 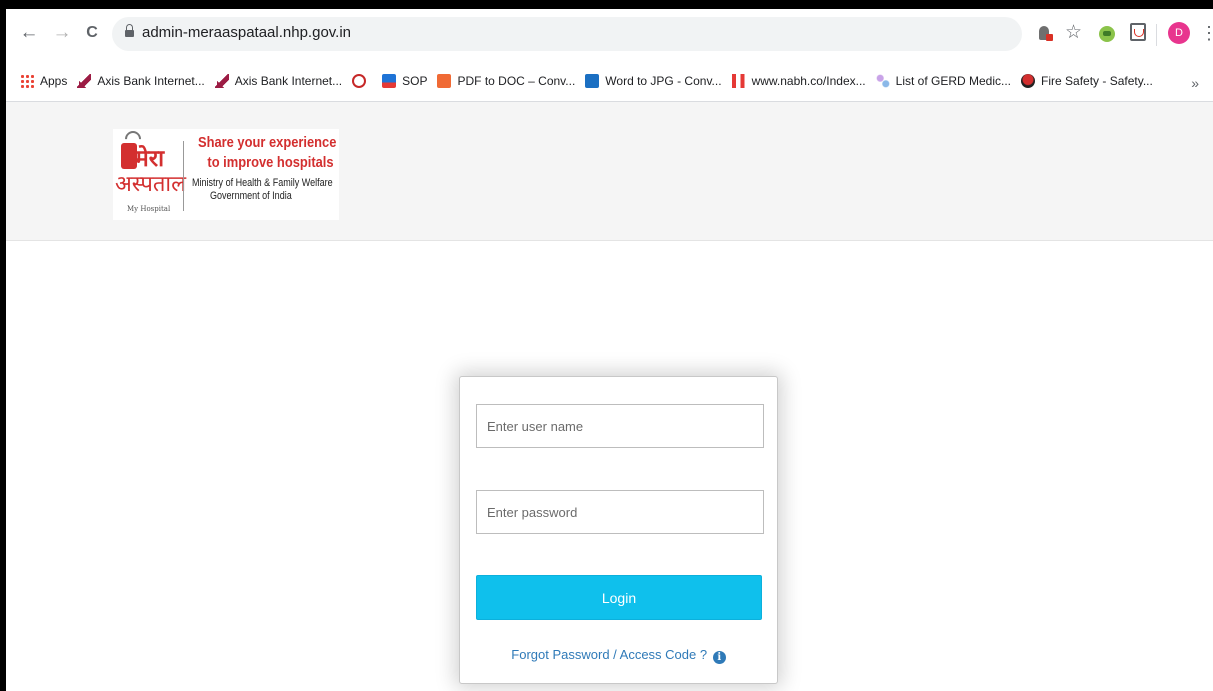 I want to click on word-icon, so click(x=592, y=81).